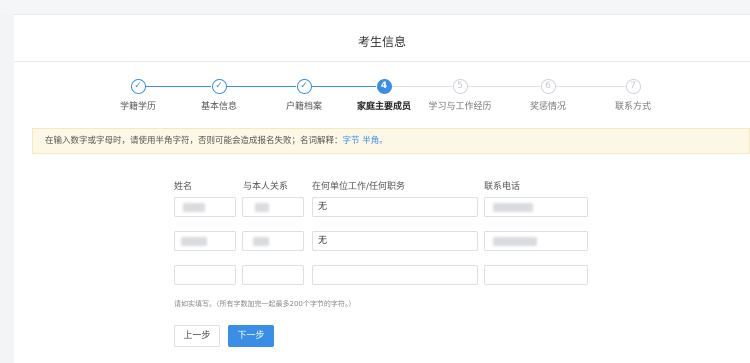  Describe the element at coordinates (266, 187) in the screenshot. I see `col-header-relation: 与本人关系` at that location.